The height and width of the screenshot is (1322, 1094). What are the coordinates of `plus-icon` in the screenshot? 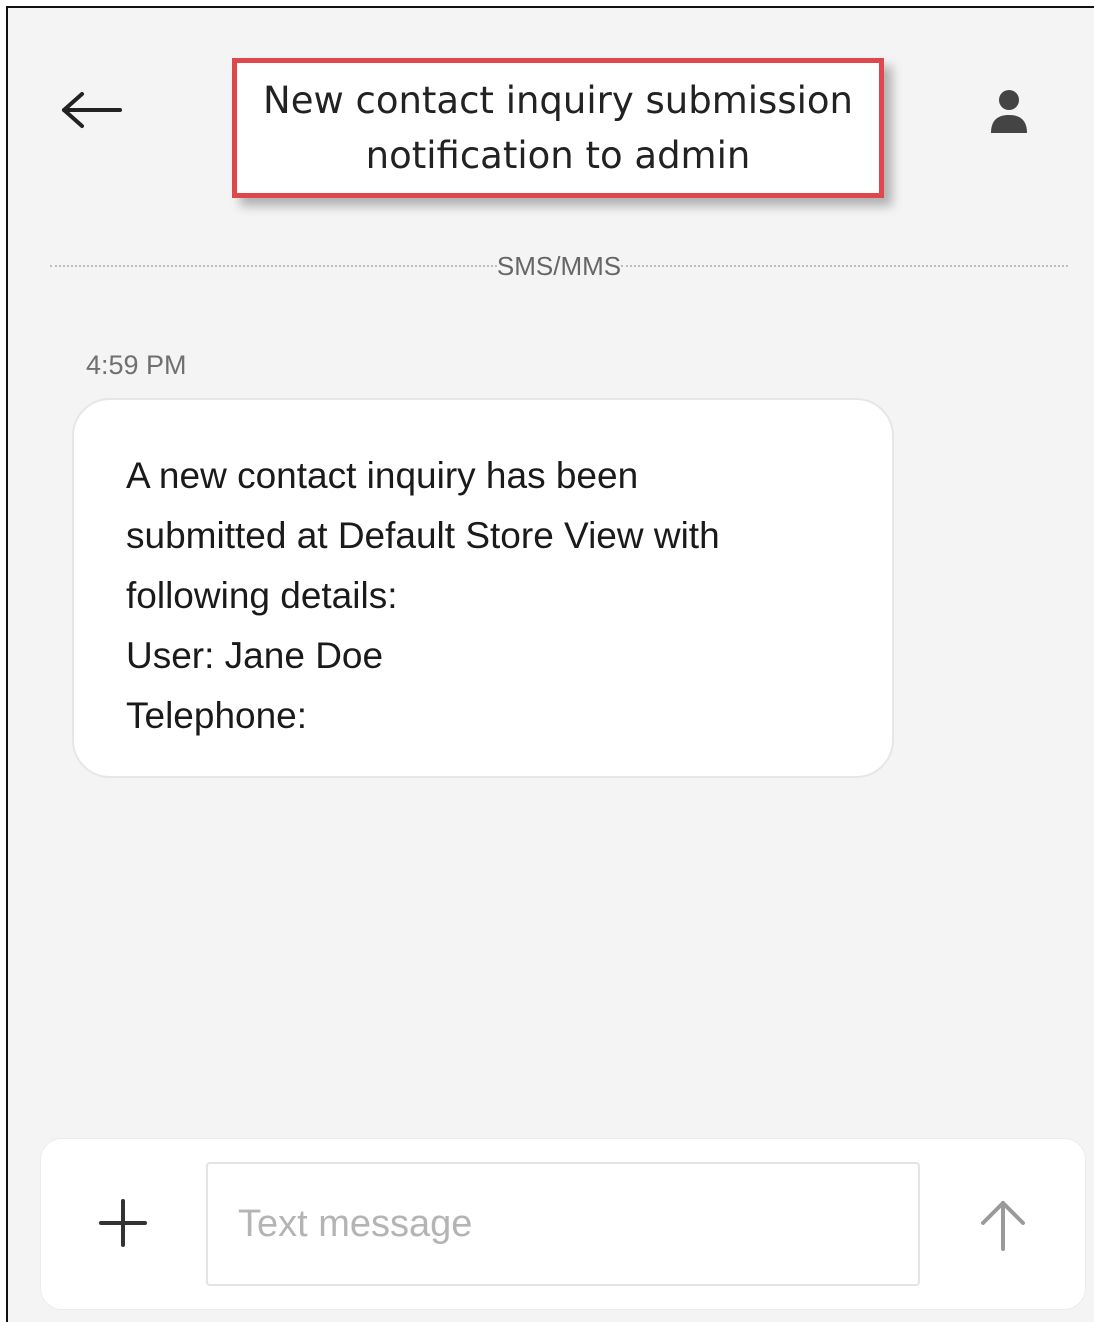 It's located at (123, 1223).